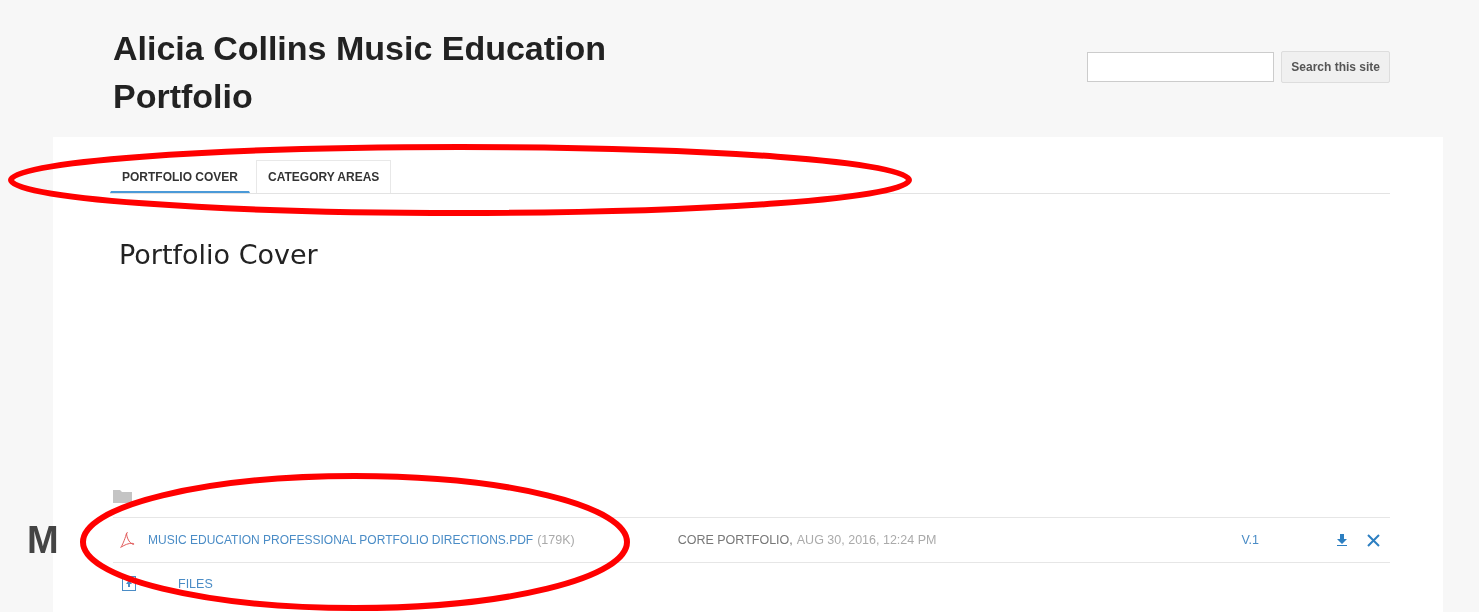 The image size is (1479, 612). Describe the element at coordinates (1181, 67) in the screenshot. I see `search-field` at that location.